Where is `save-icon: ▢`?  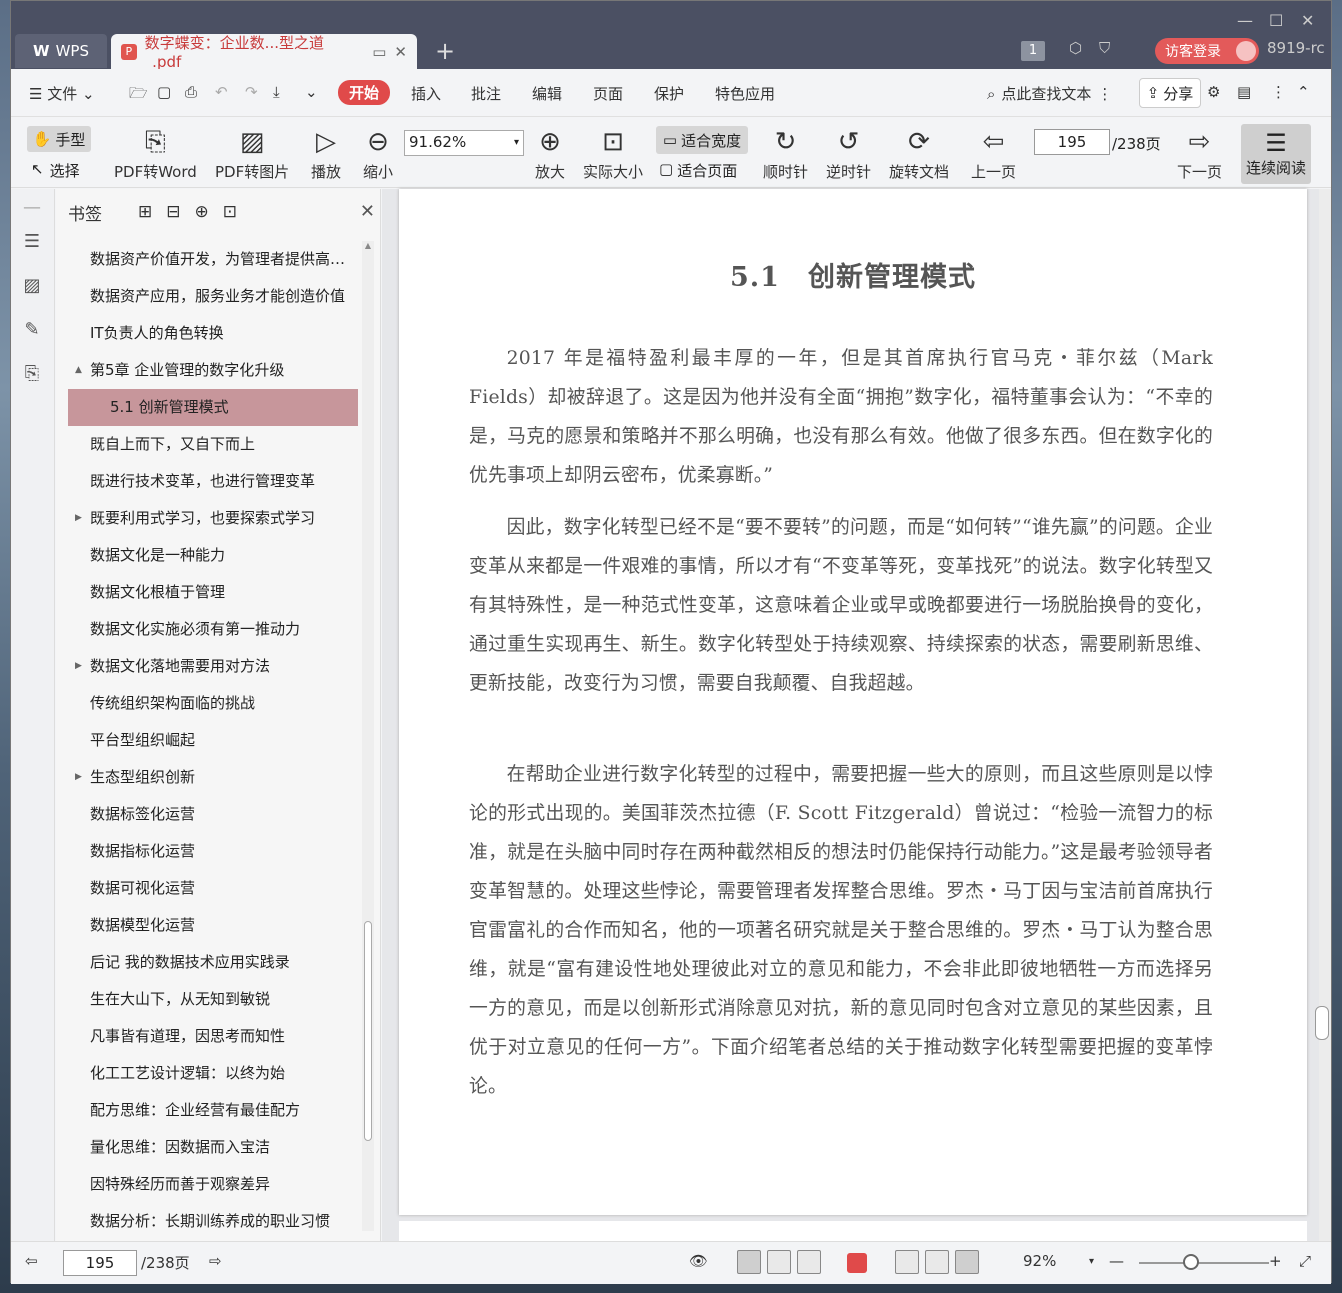 save-icon: ▢ is located at coordinates (164, 92).